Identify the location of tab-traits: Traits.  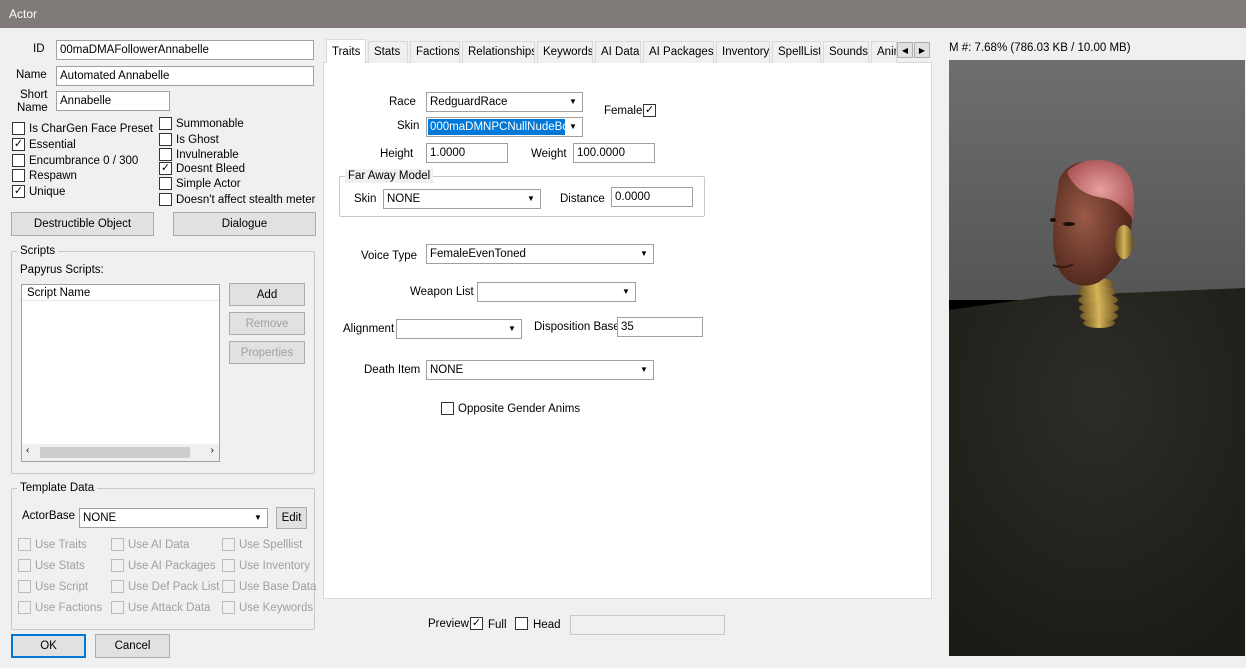
(346, 51).